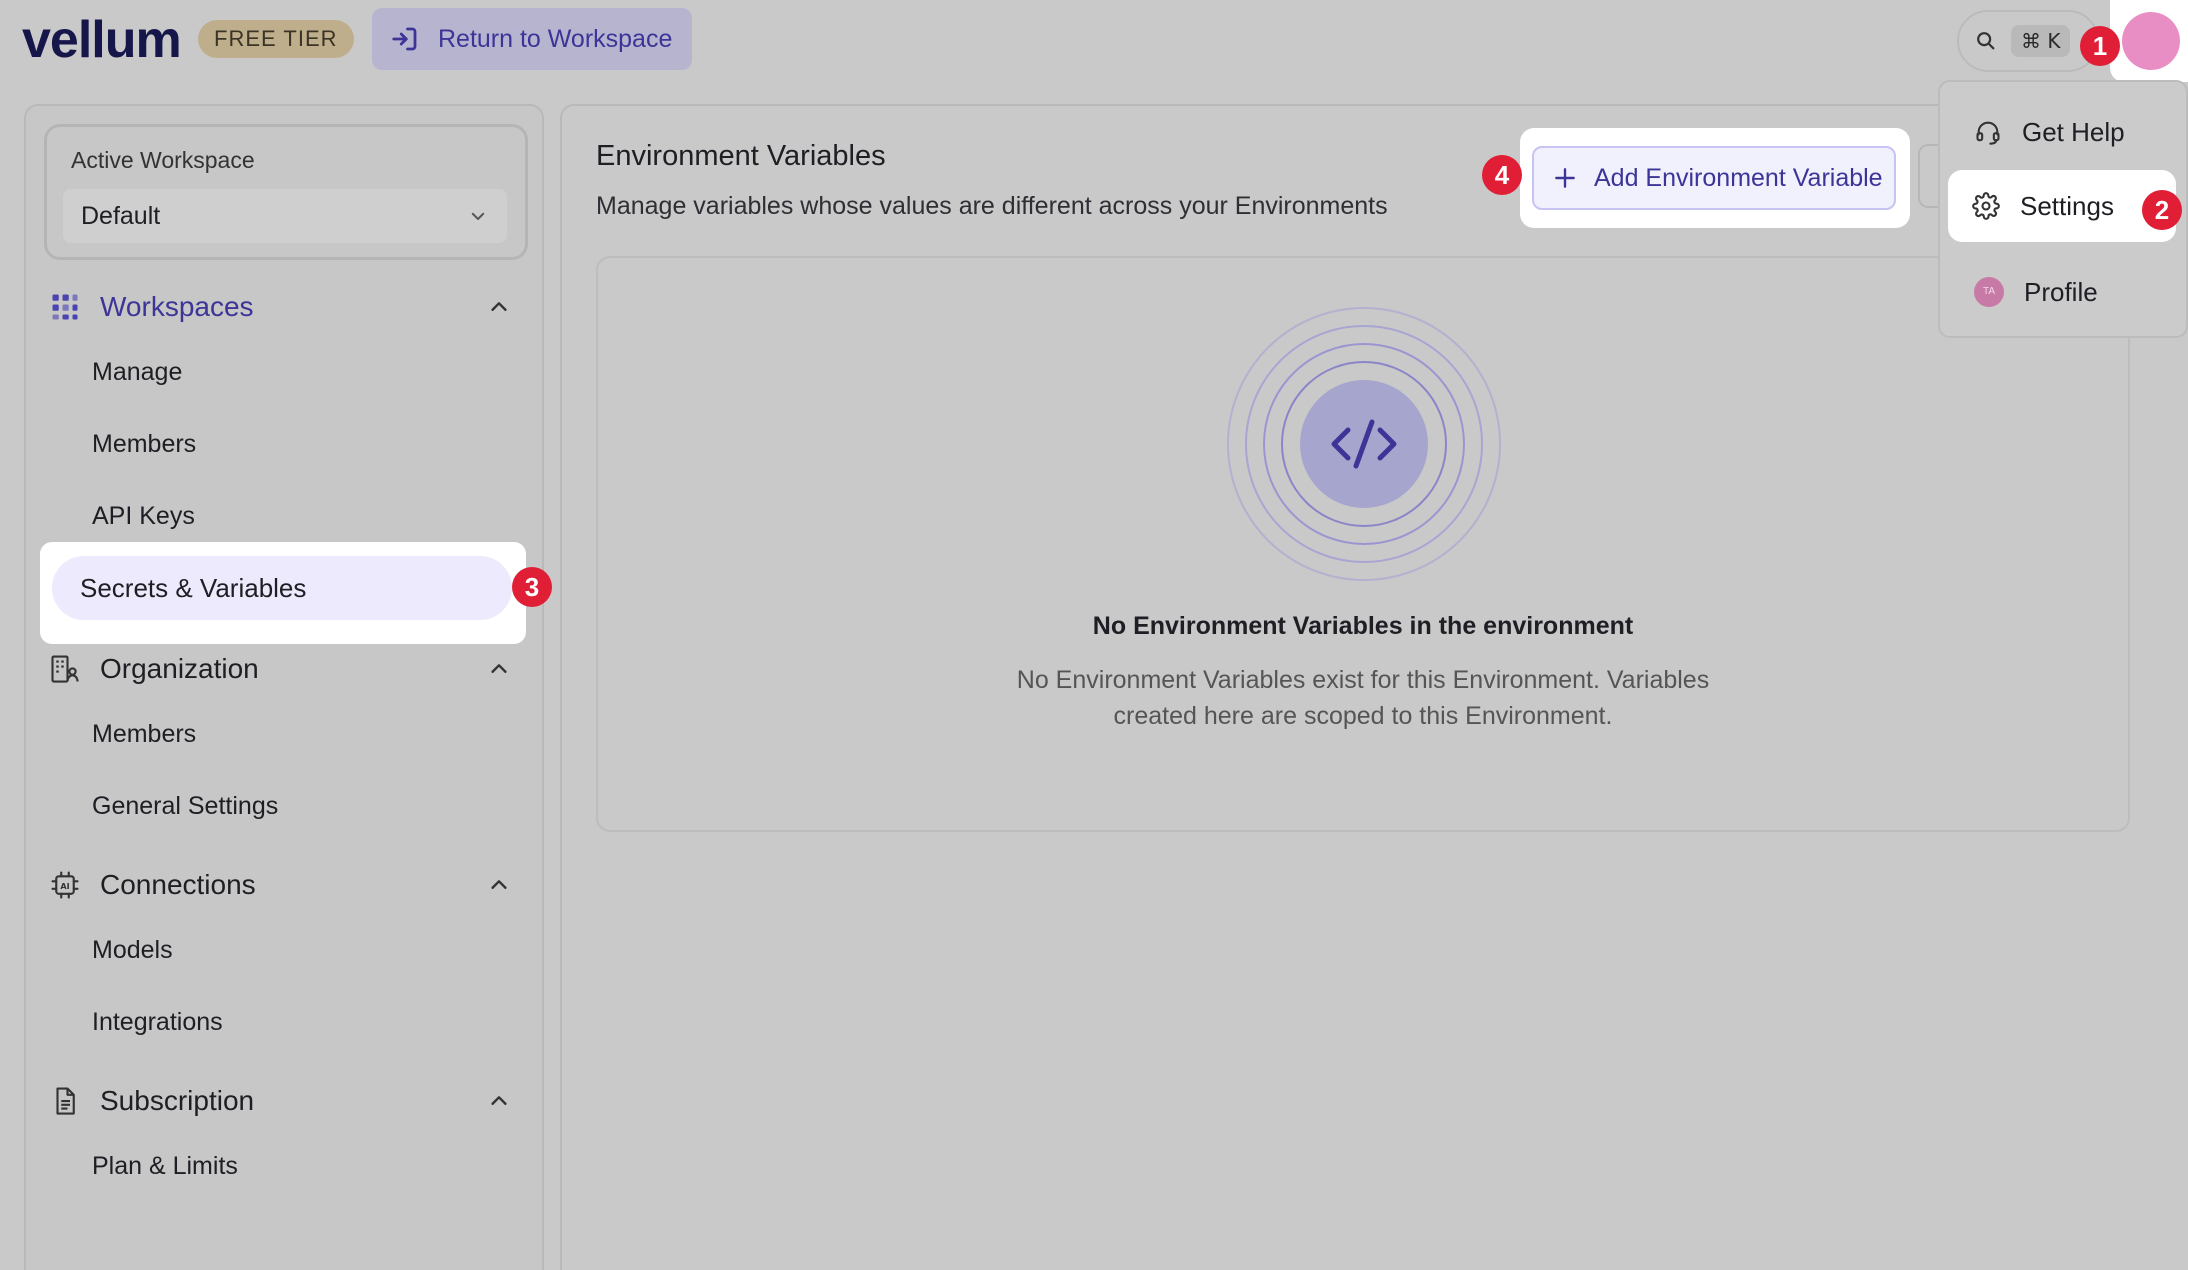  I want to click on menu-item-profile-label: Profile, so click(2061, 291).